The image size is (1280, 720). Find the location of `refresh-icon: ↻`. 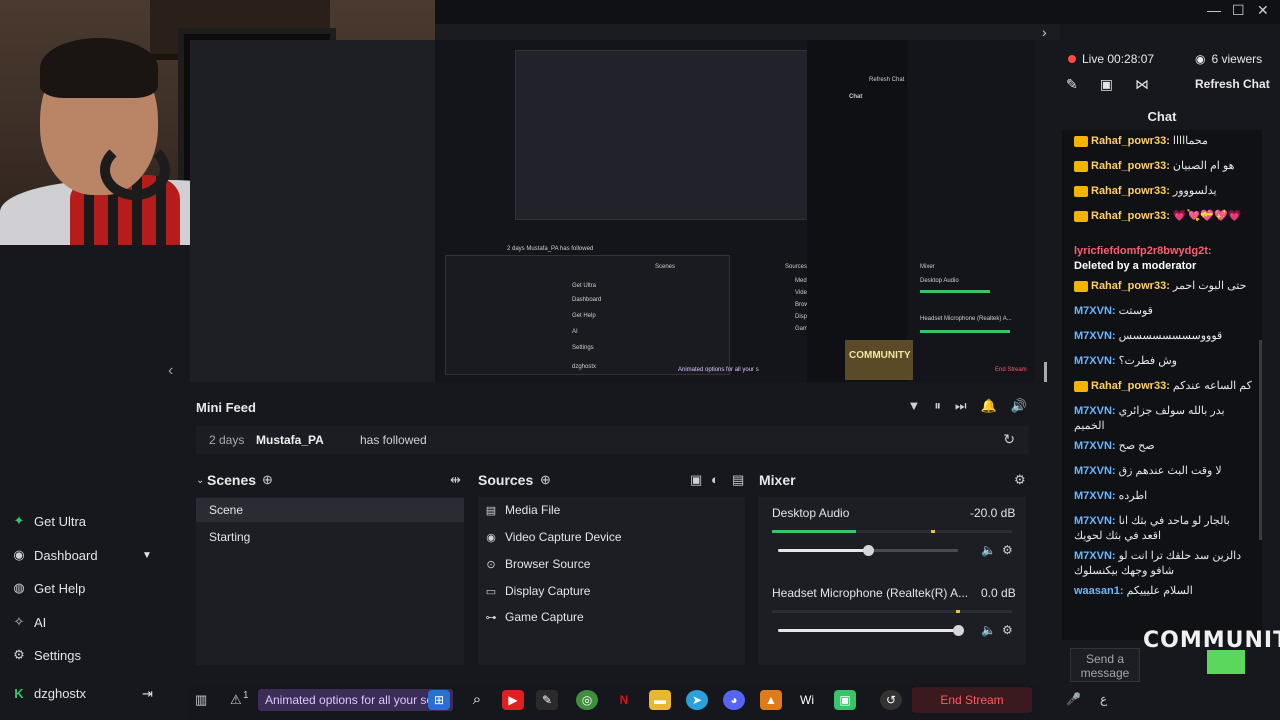

refresh-icon: ↻ is located at coordinates (1009, 439).